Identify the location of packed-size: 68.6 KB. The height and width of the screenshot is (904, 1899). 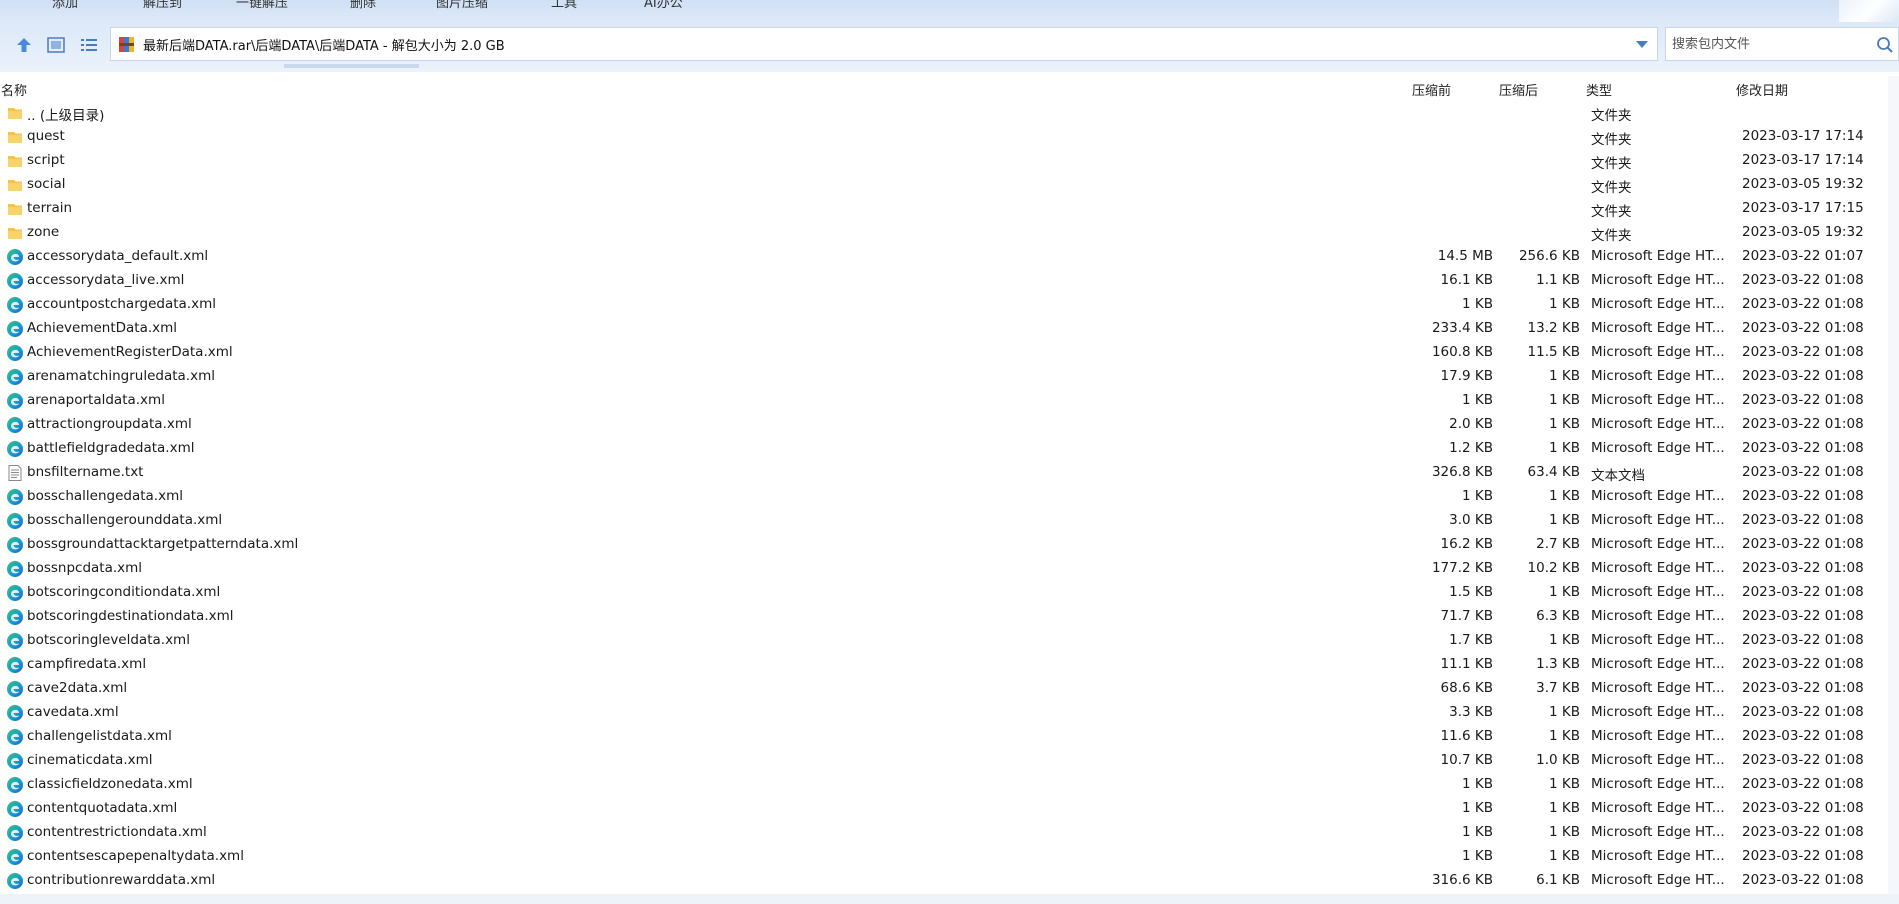
(1466, 688).